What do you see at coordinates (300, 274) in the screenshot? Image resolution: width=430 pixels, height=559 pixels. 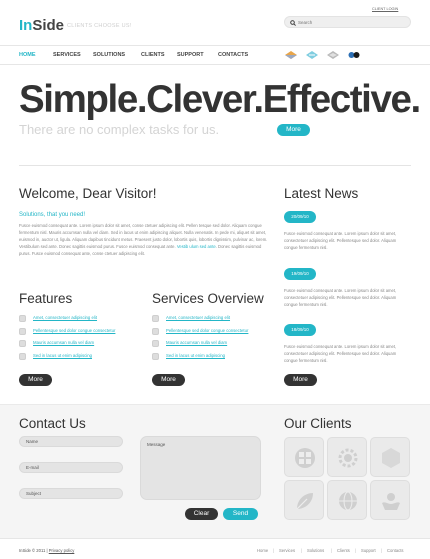 I see `news-date-badge: 19/09/10` at bounding box center [300, 274].